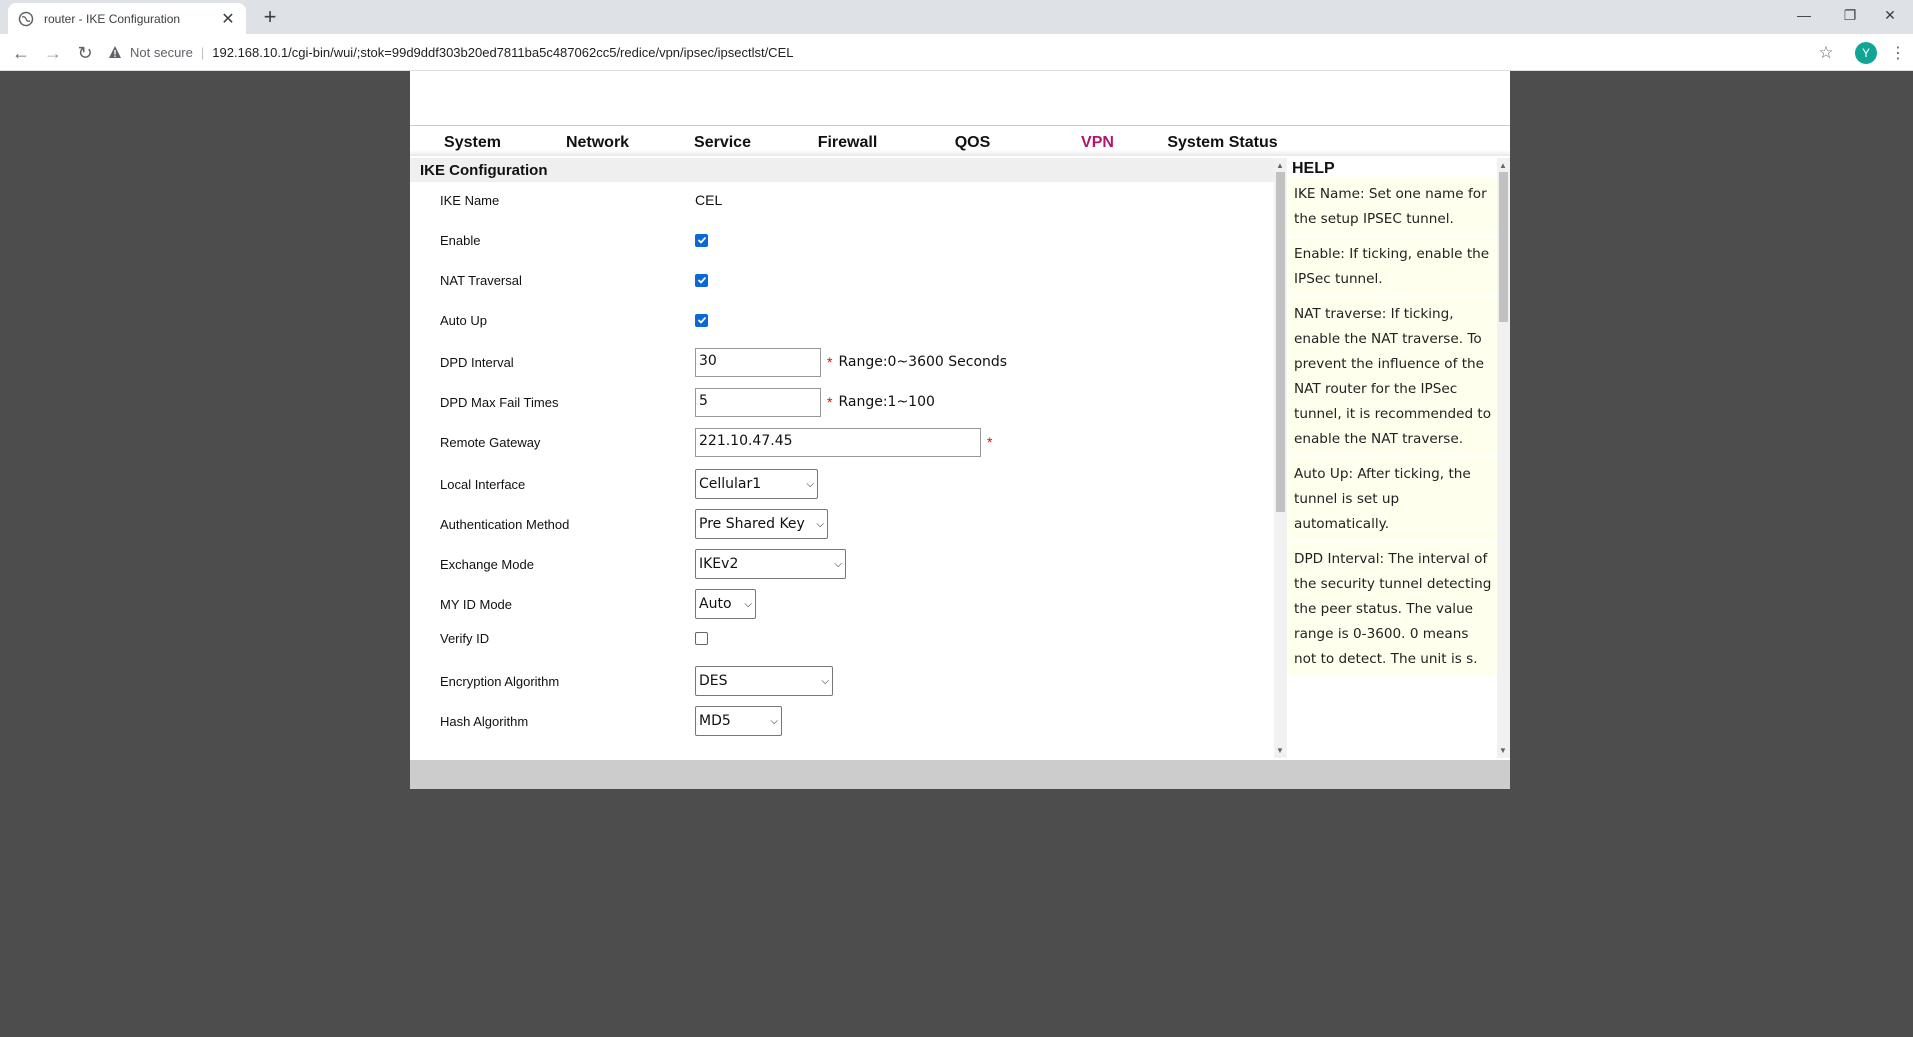 The width and height of the screenshot is (1913, 1037). I want to click on encryption-select: DES ⌵, so click(764, 681).